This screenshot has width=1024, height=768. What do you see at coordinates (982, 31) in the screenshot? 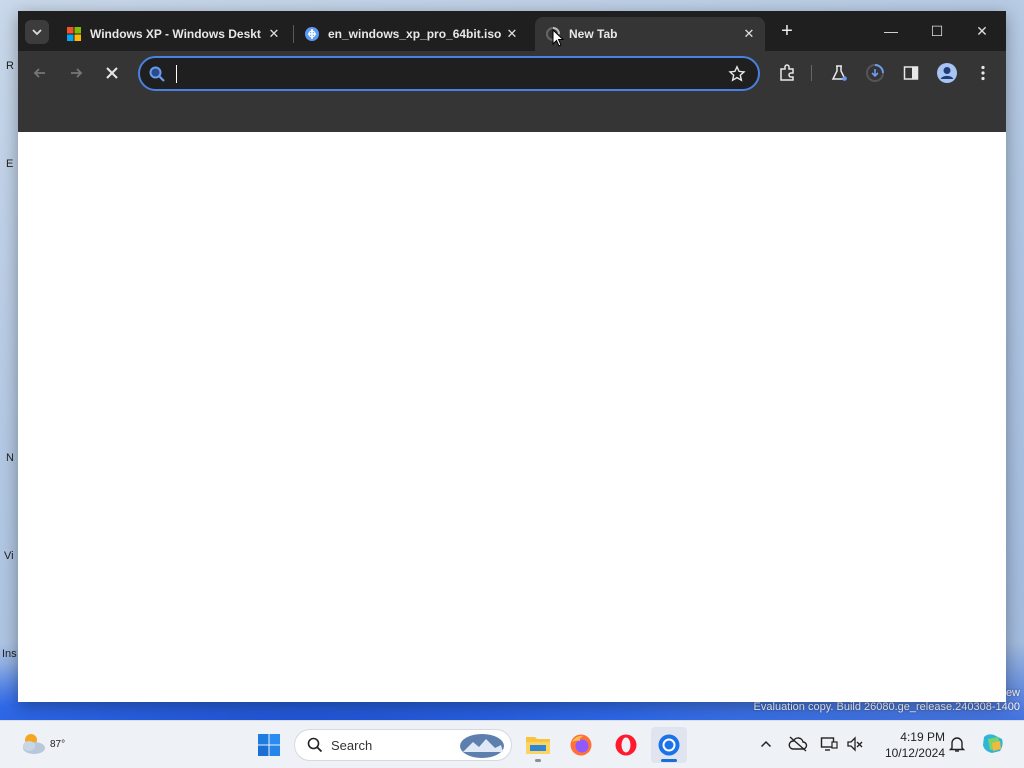
I see `close-window-button: ✕` at bounding box center [982, 31].